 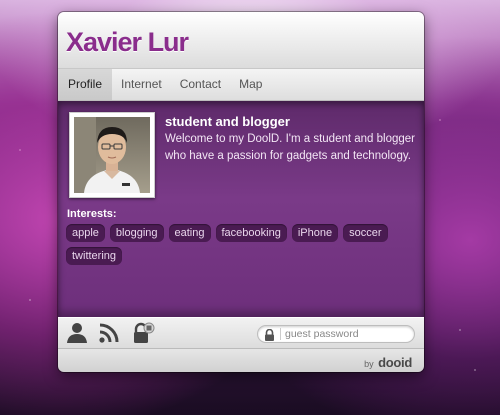 What do you see at coordinates (200, 84) in the screenshot?
I see `tab-contact: Contact` at bounding box center [200, 84].